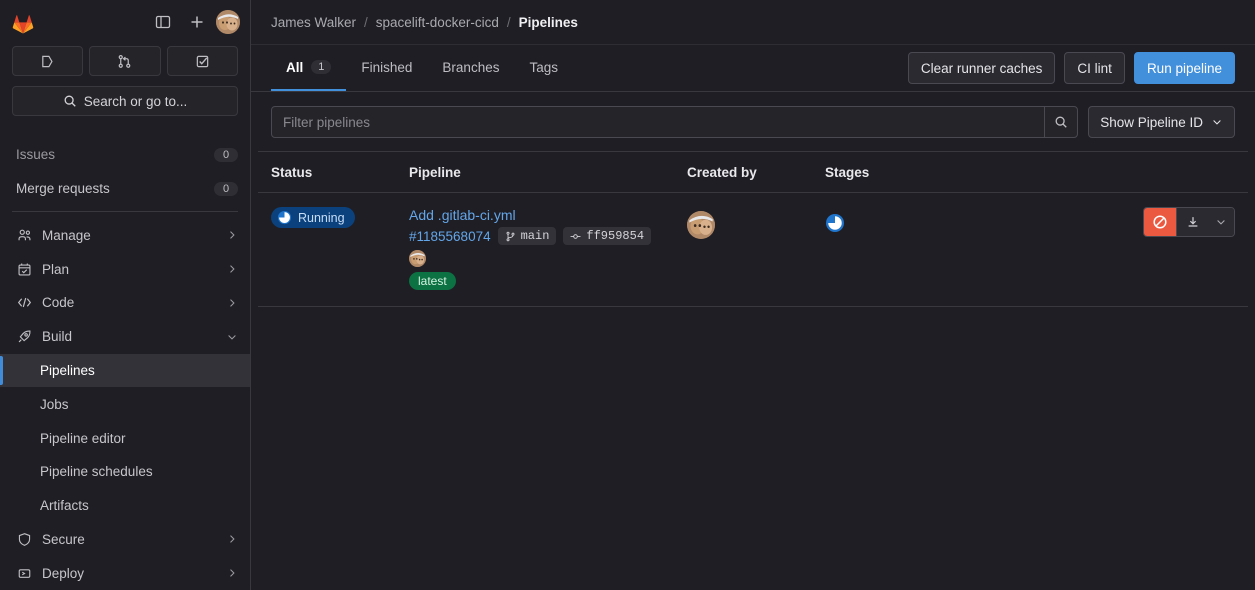  I want to click on sidebar-item-manage: Manage, so click(125, 235).